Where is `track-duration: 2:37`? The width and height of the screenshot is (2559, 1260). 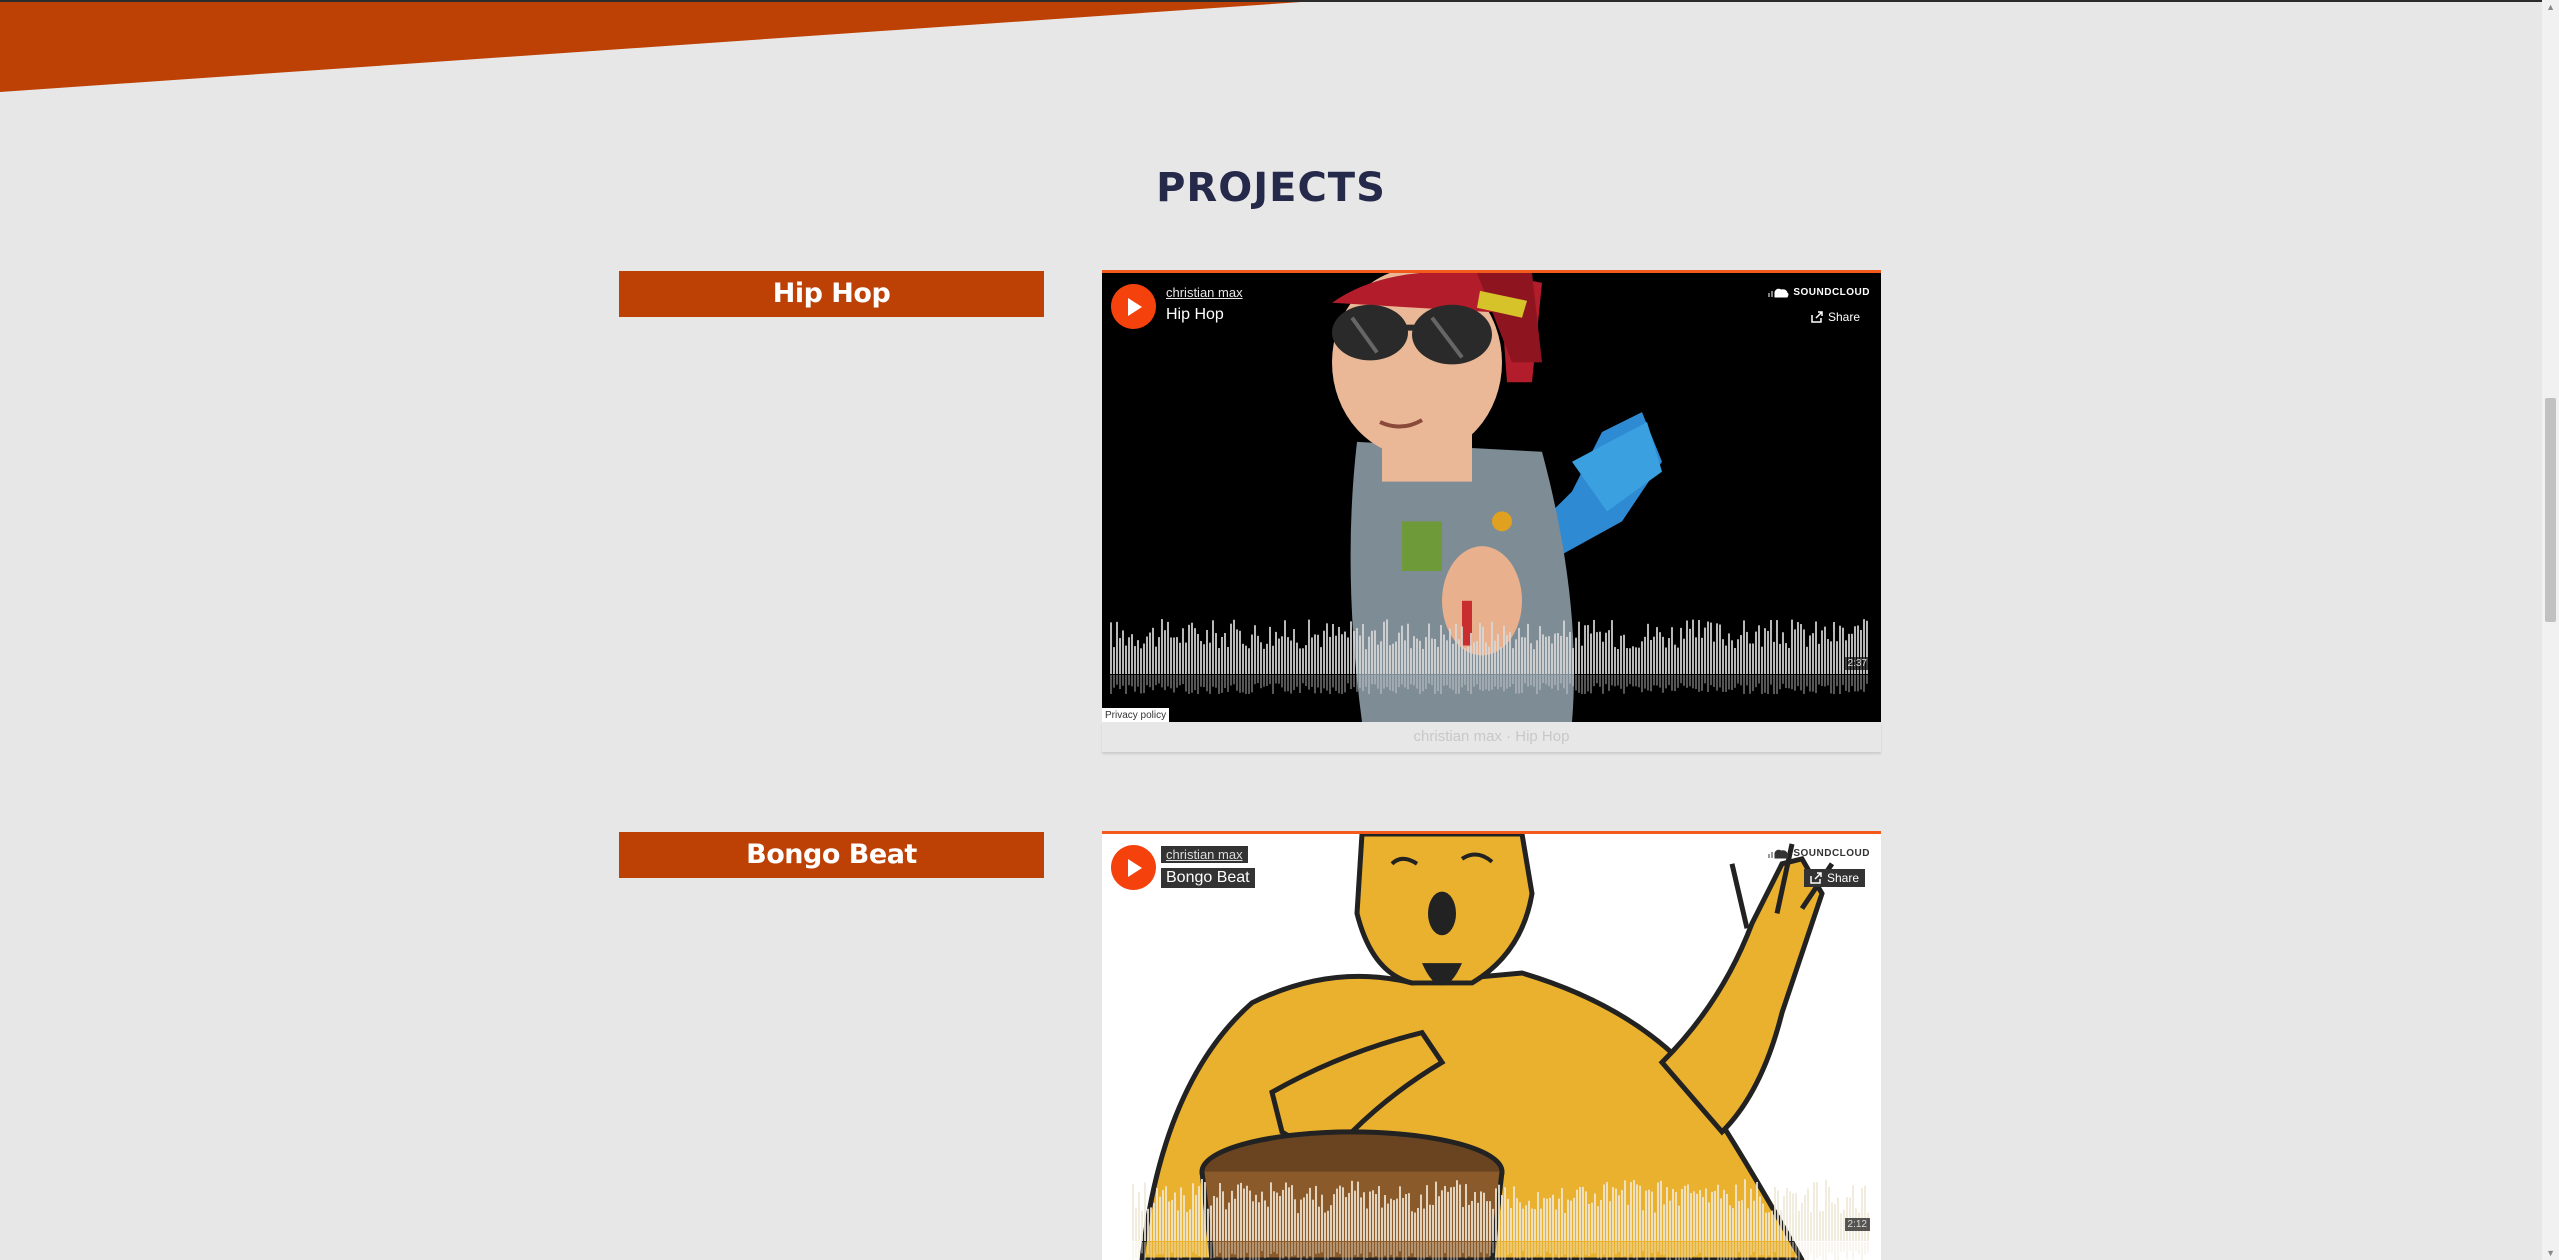
track-duration: 2:37 is located at coordinates (1857, 663).